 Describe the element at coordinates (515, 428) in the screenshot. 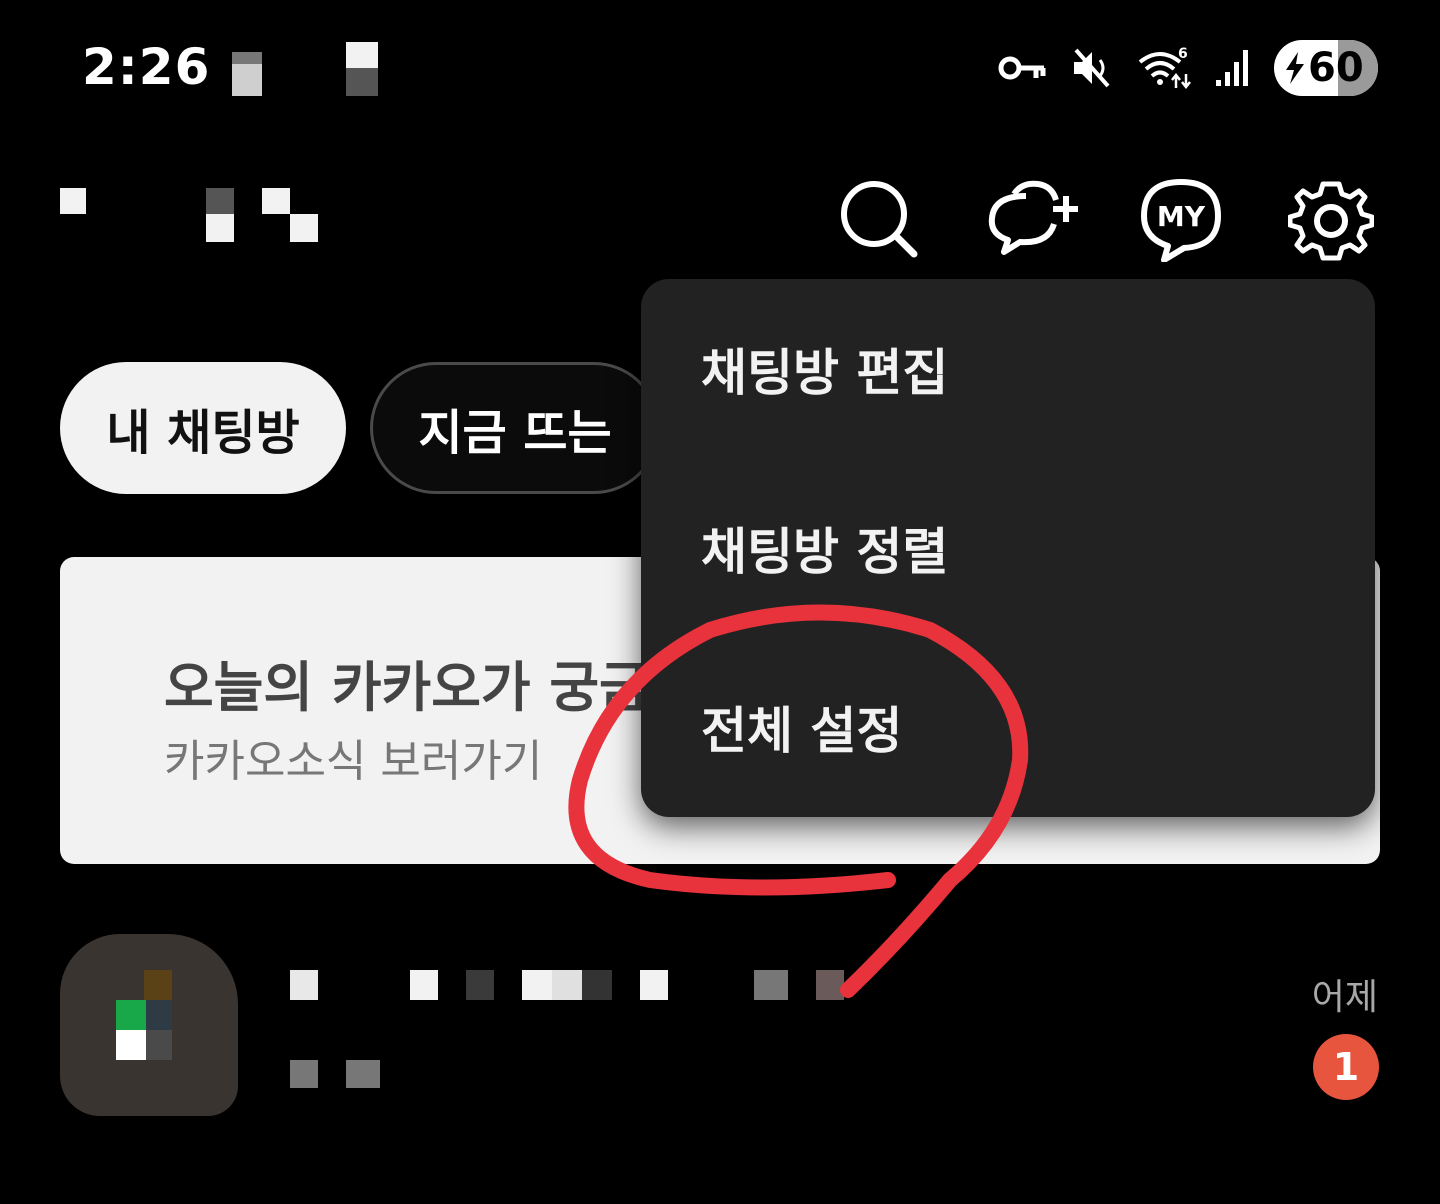

I see `tab-trending: 지금 뜨는` at that location.